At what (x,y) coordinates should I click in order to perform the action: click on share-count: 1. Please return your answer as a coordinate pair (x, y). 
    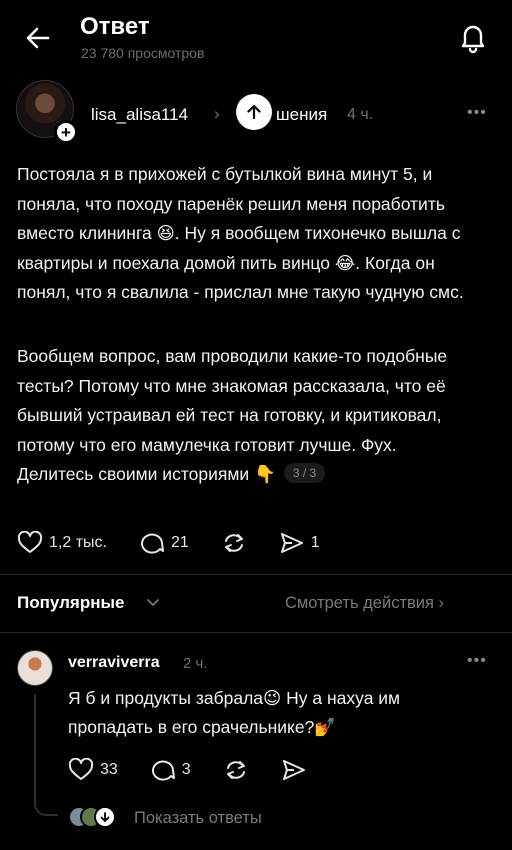
    Looking at the image, I should click on (315, 542).